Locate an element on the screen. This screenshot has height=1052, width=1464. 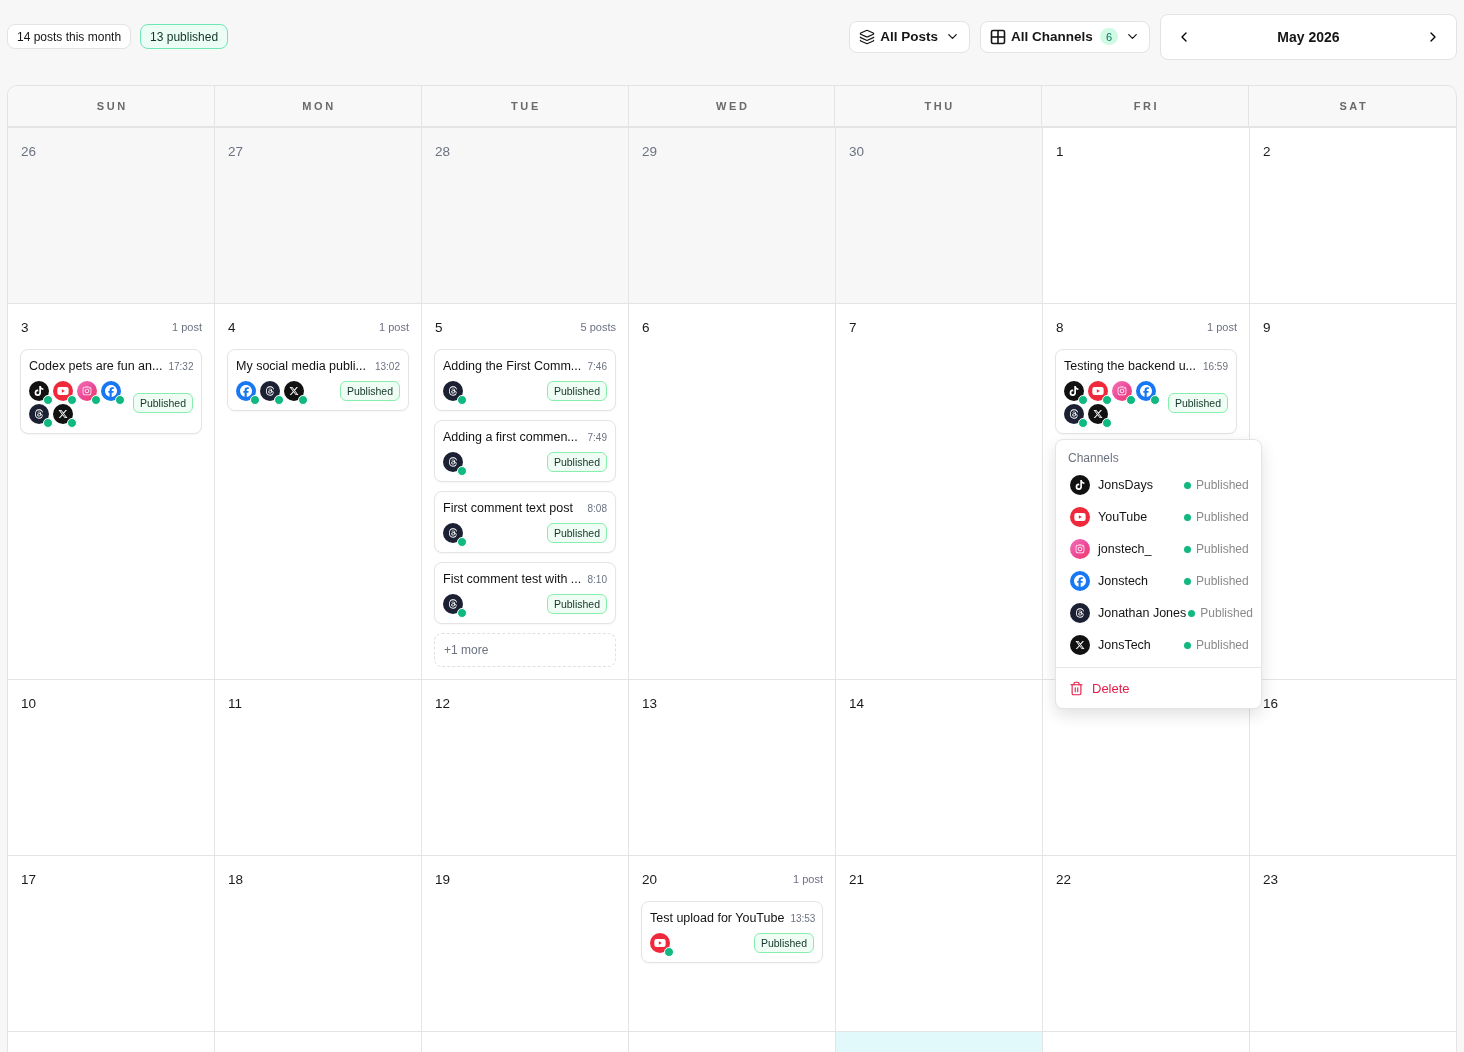
weekday-label: FRI is located at coordinates (1146, 106).